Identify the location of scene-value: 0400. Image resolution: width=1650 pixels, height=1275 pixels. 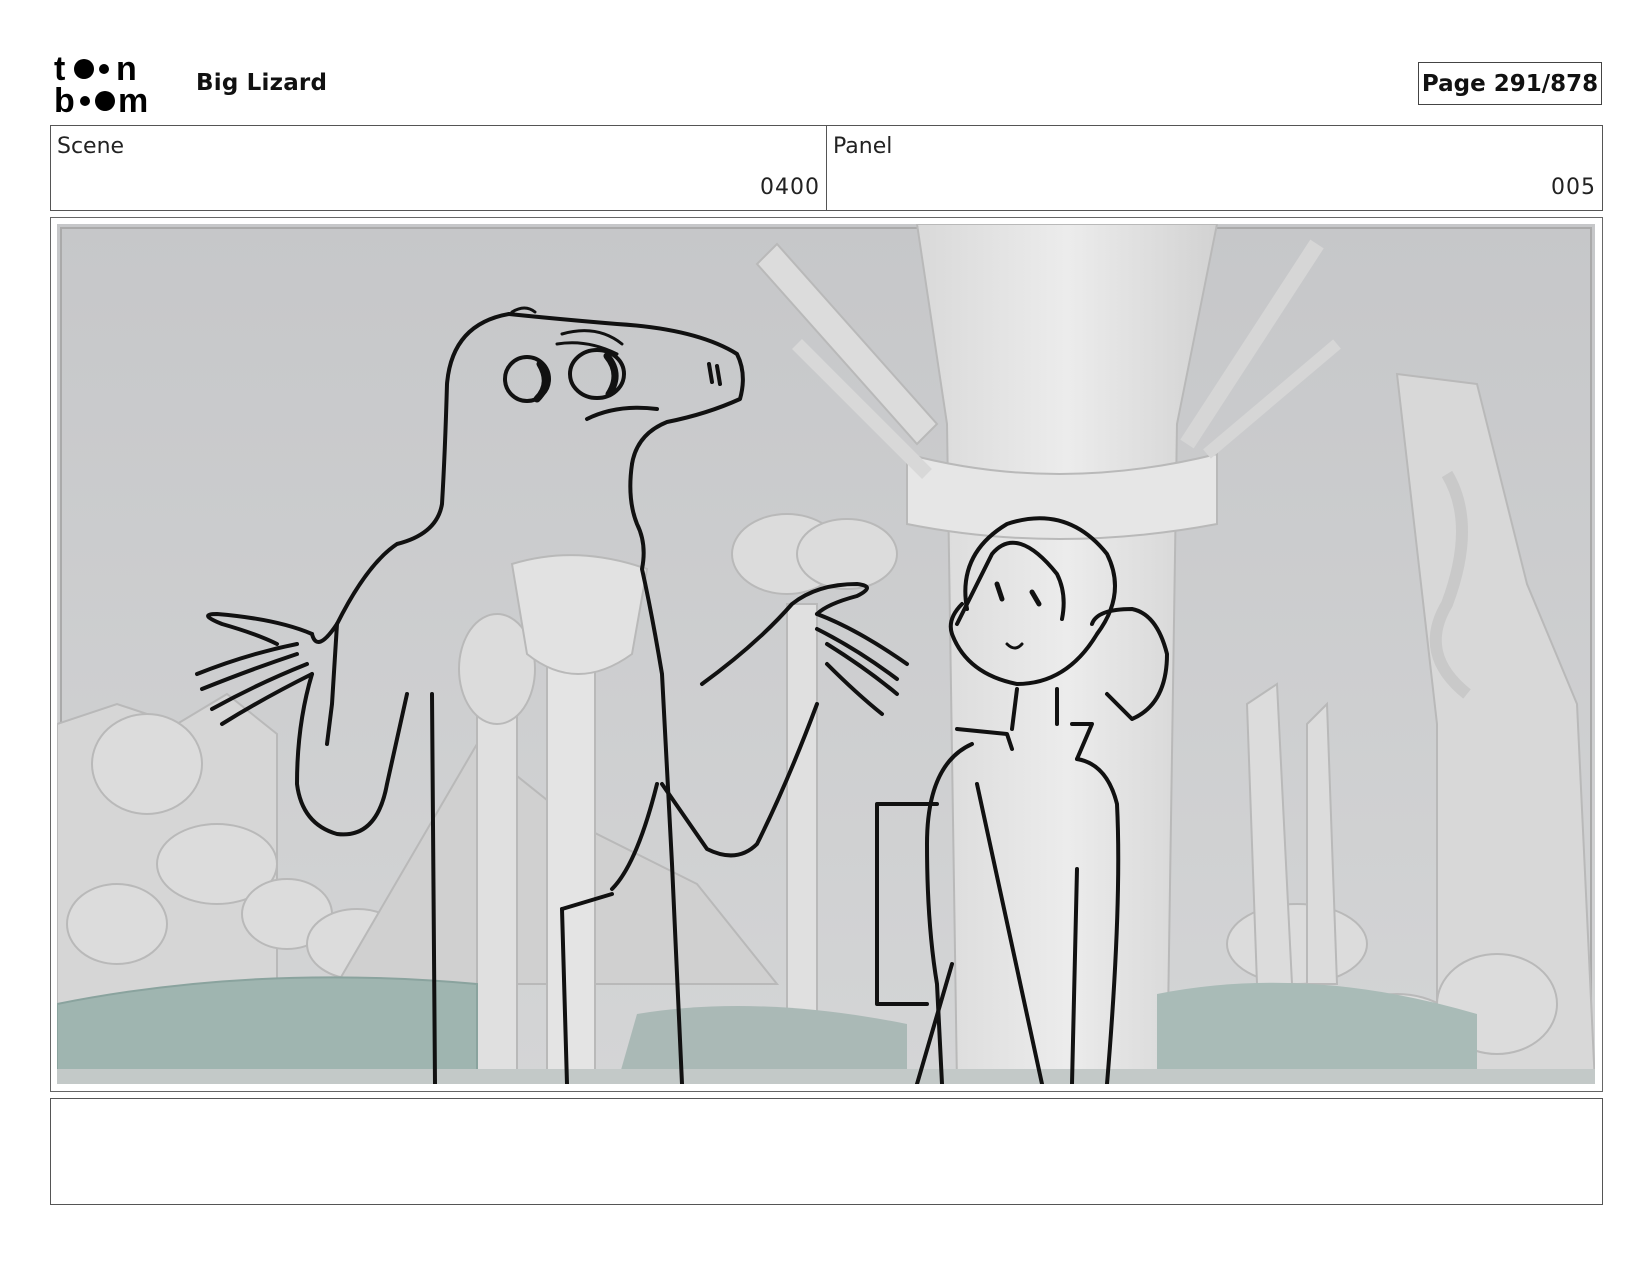
(790, 187).